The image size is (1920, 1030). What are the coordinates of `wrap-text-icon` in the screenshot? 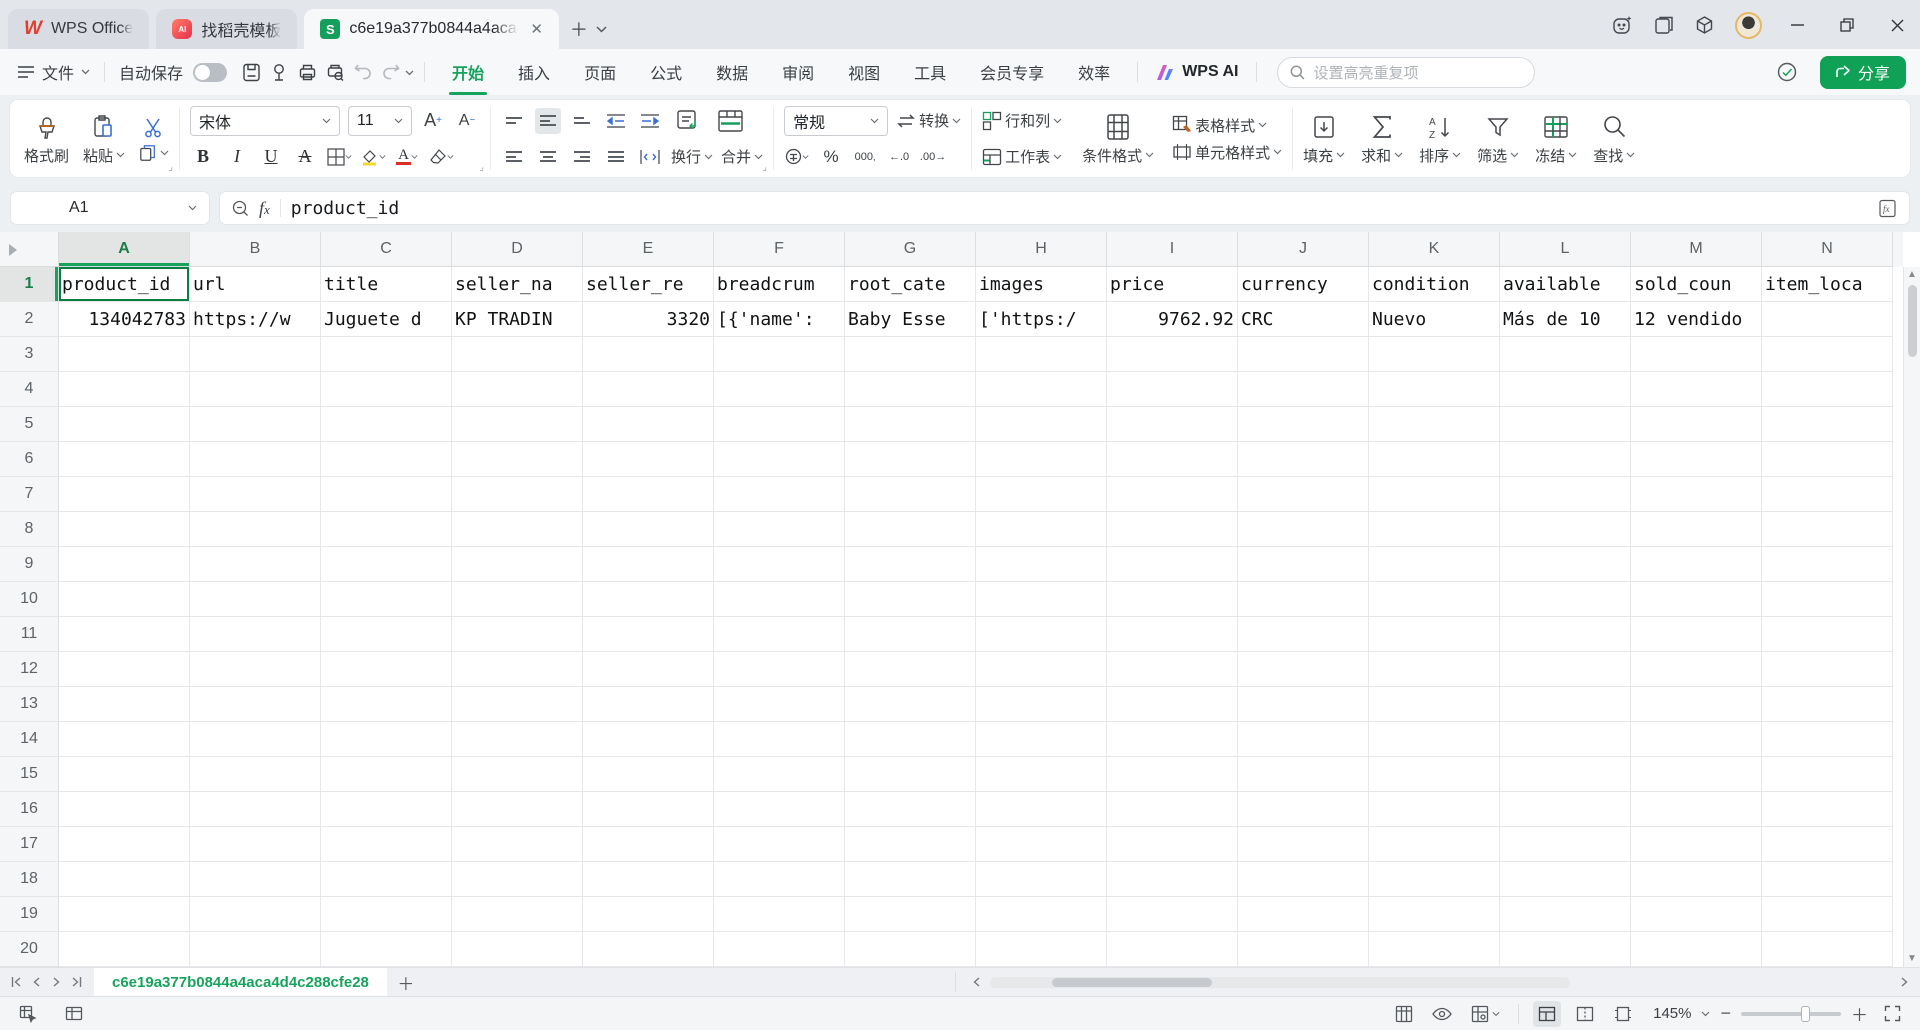 It's located at (688, 121).